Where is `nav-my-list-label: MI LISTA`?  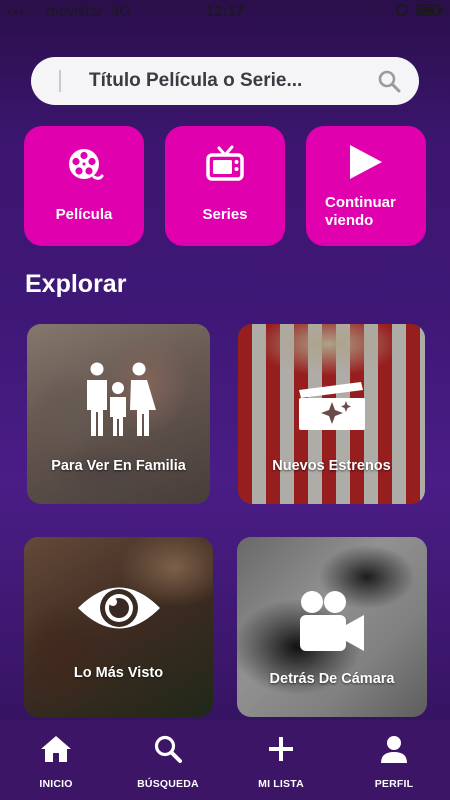 nav-my-list-label: MI LISTA is located at coordinates (281, 784).